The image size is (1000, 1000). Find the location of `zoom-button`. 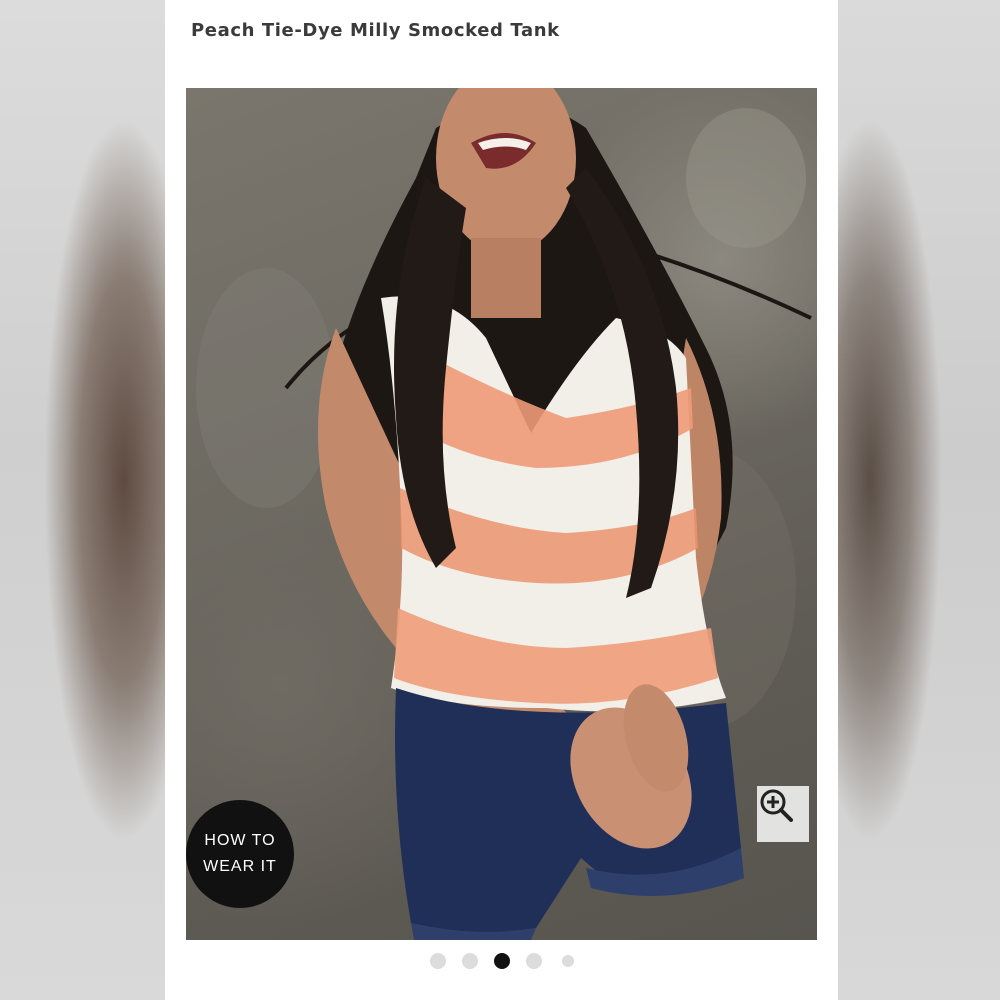

zoom-button is located at coordinates (783, 814).